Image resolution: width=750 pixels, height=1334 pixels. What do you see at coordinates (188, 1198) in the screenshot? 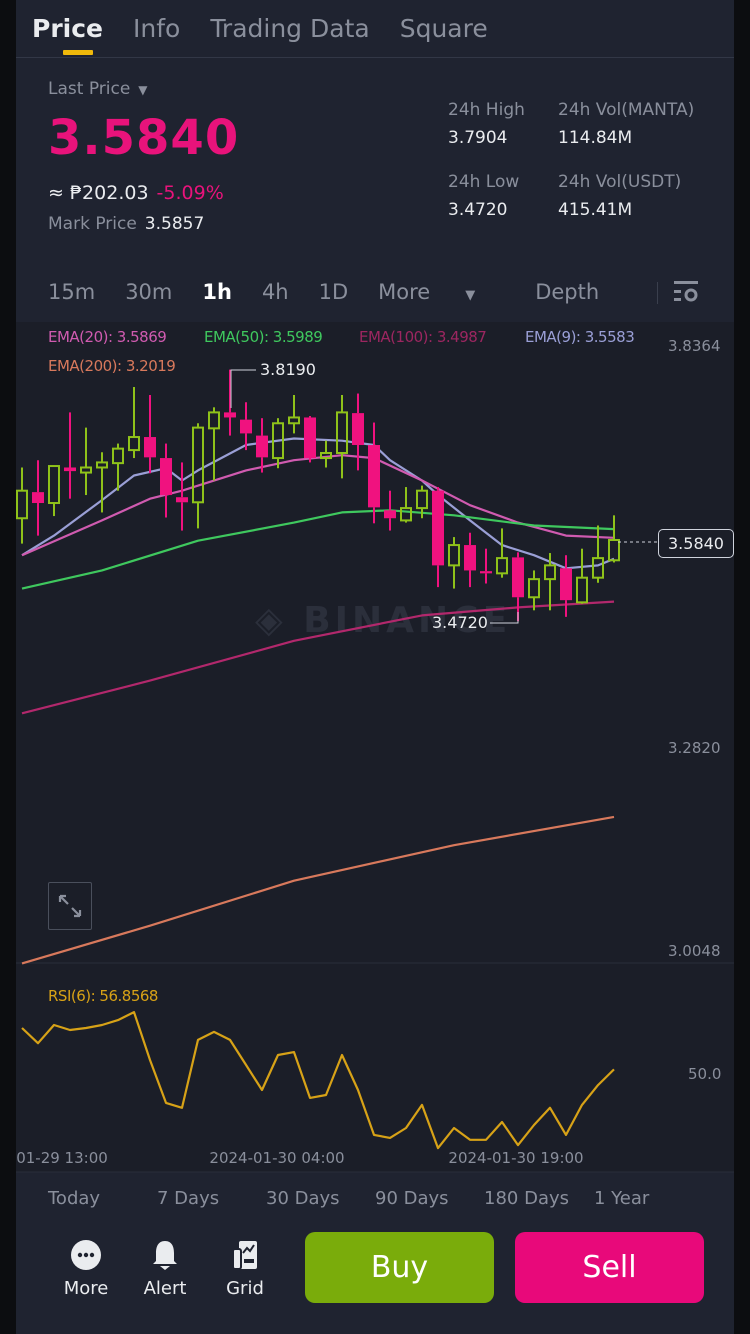
I see `range-7-days: 7 Days` at bounding box center [188, 1198].